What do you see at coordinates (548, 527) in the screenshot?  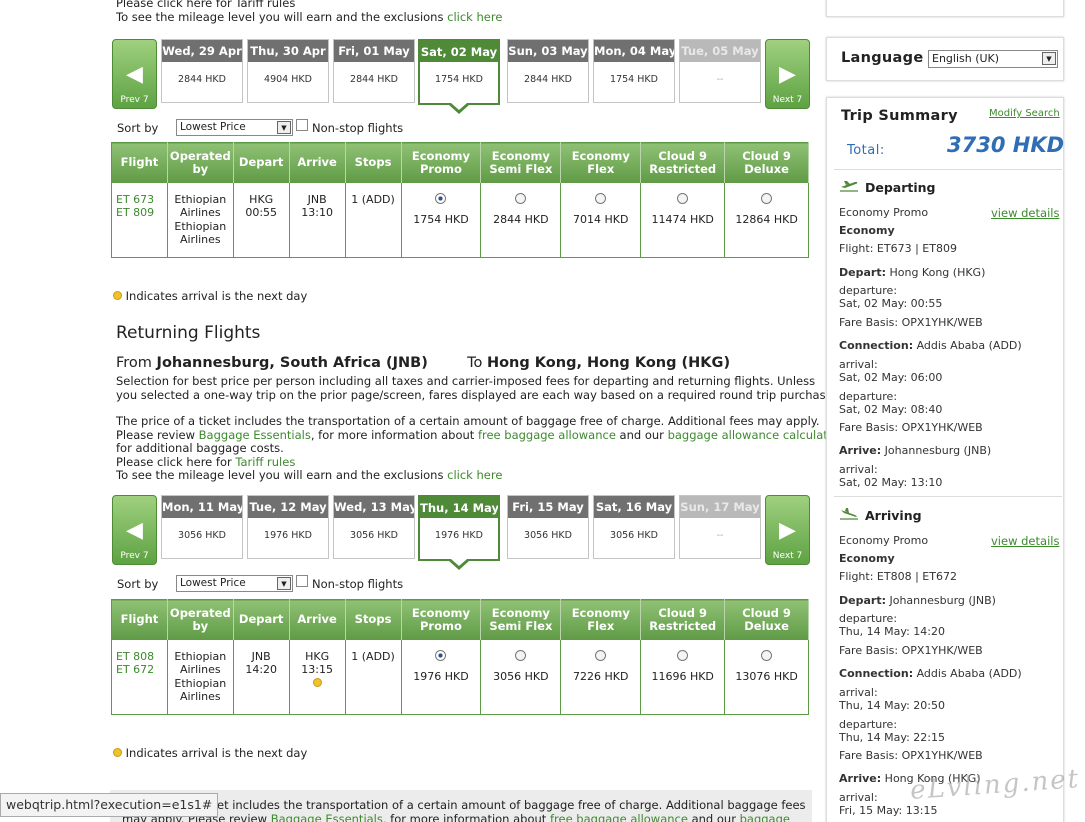 I see `date-option: Fri, 15 May 3056 HKD` at bounding box center [548, 527].